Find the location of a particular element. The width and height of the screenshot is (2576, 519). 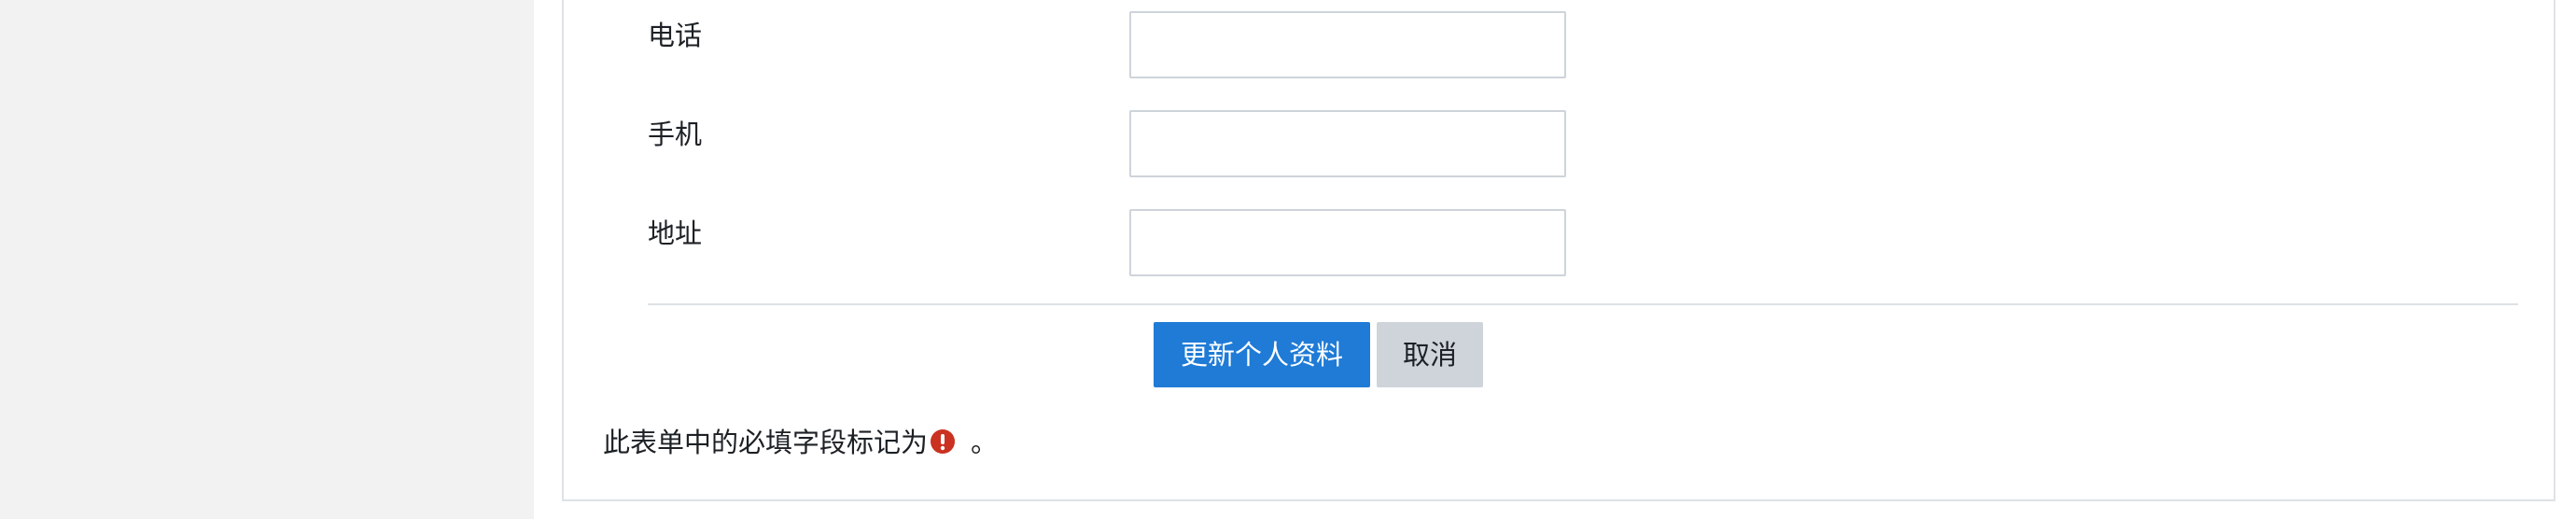

field-row-mobile: 手机 is located at coordinates (1559, 143).